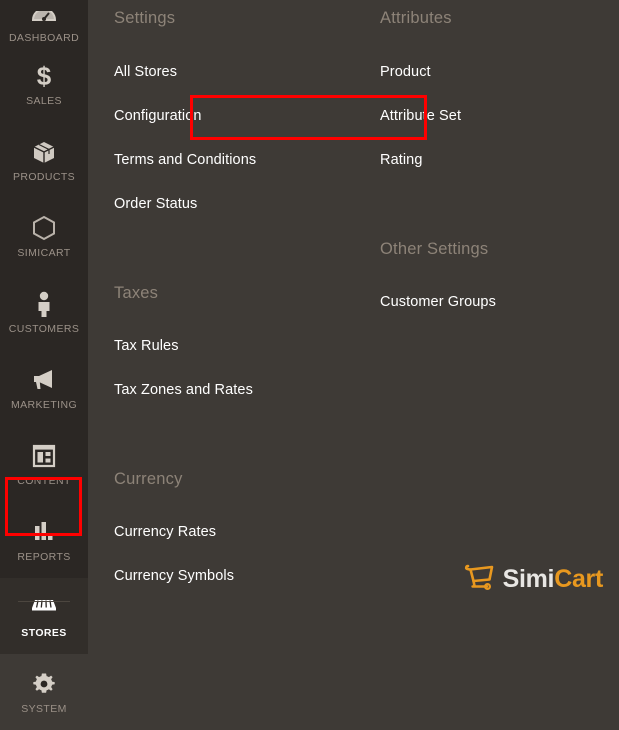 The height and width of the screenshot is (730, 619). I want to click on logo-text-simi: Simi, so click(529, 579).